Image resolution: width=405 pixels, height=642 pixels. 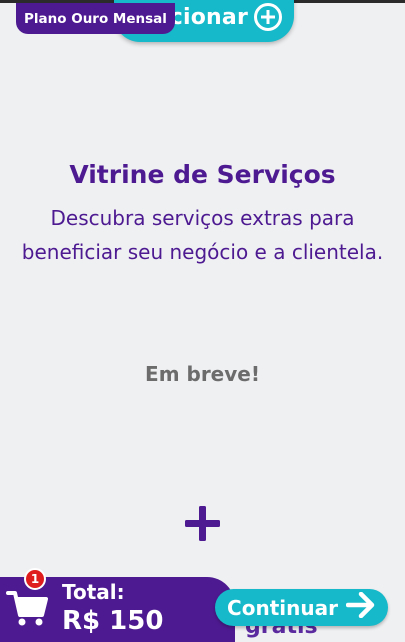 I want to click on plan-badge: Plano Ouro Mensal, so click(x=95, y=18).